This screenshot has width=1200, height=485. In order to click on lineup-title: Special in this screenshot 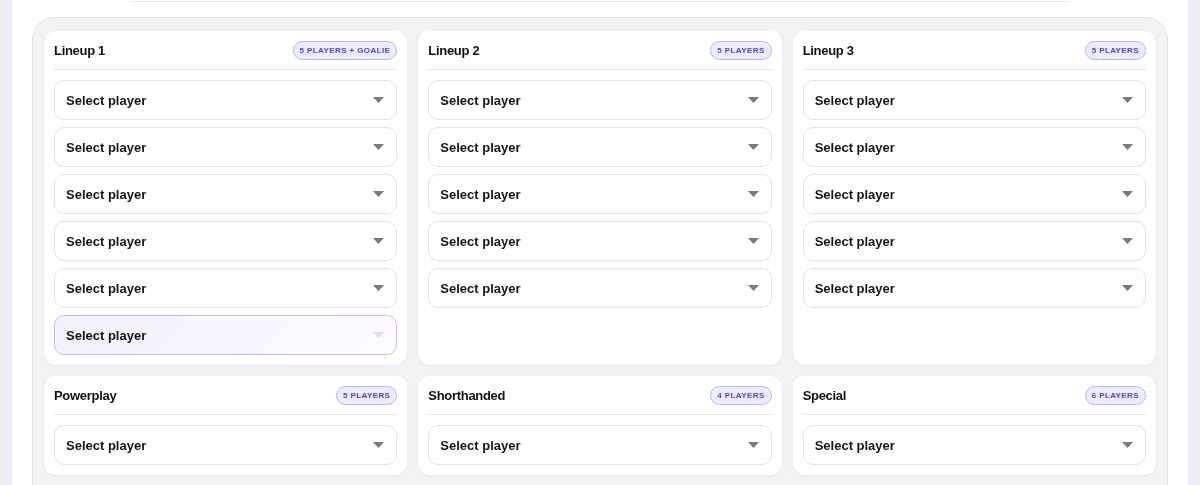, I will do `click(824, 395)`.